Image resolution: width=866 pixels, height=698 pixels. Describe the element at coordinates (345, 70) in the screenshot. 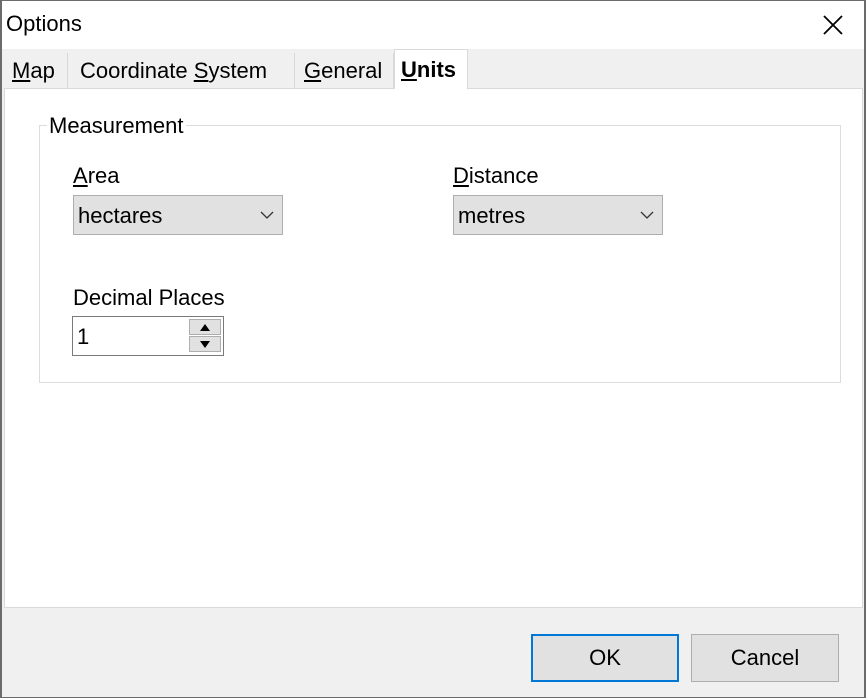

I see `tab-general: General` at that location.